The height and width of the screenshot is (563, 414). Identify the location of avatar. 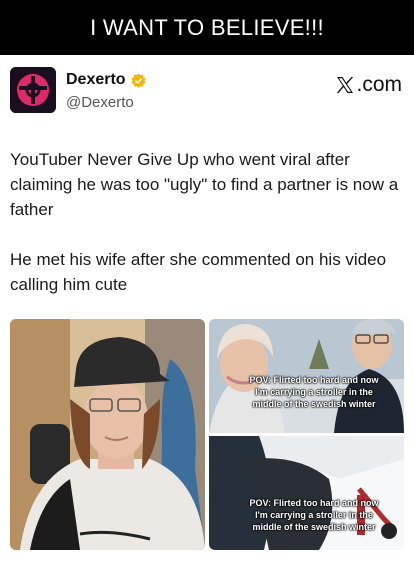
(33, 90).